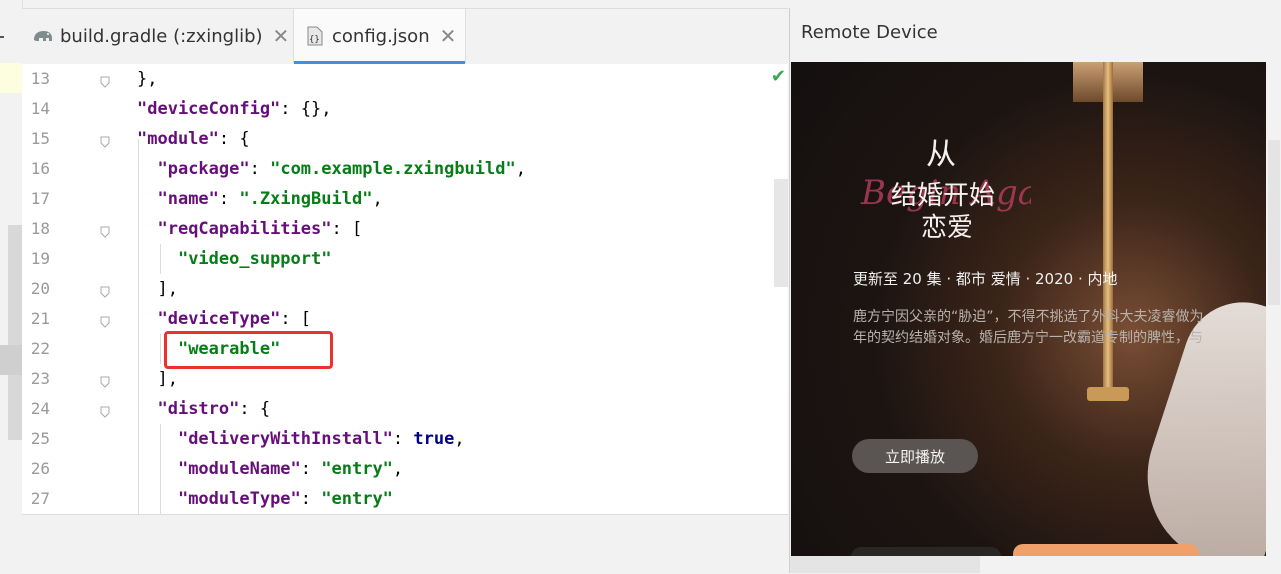 Image resolution: width=1281 pixels, height=574 pixels. Describe the element at coordinates (1028, 317) in the screenshot. I see `desc-line: 鹿方宁因父亲的“胁迫”，不得不挑选了外科大夫凌睿做为` at that location.